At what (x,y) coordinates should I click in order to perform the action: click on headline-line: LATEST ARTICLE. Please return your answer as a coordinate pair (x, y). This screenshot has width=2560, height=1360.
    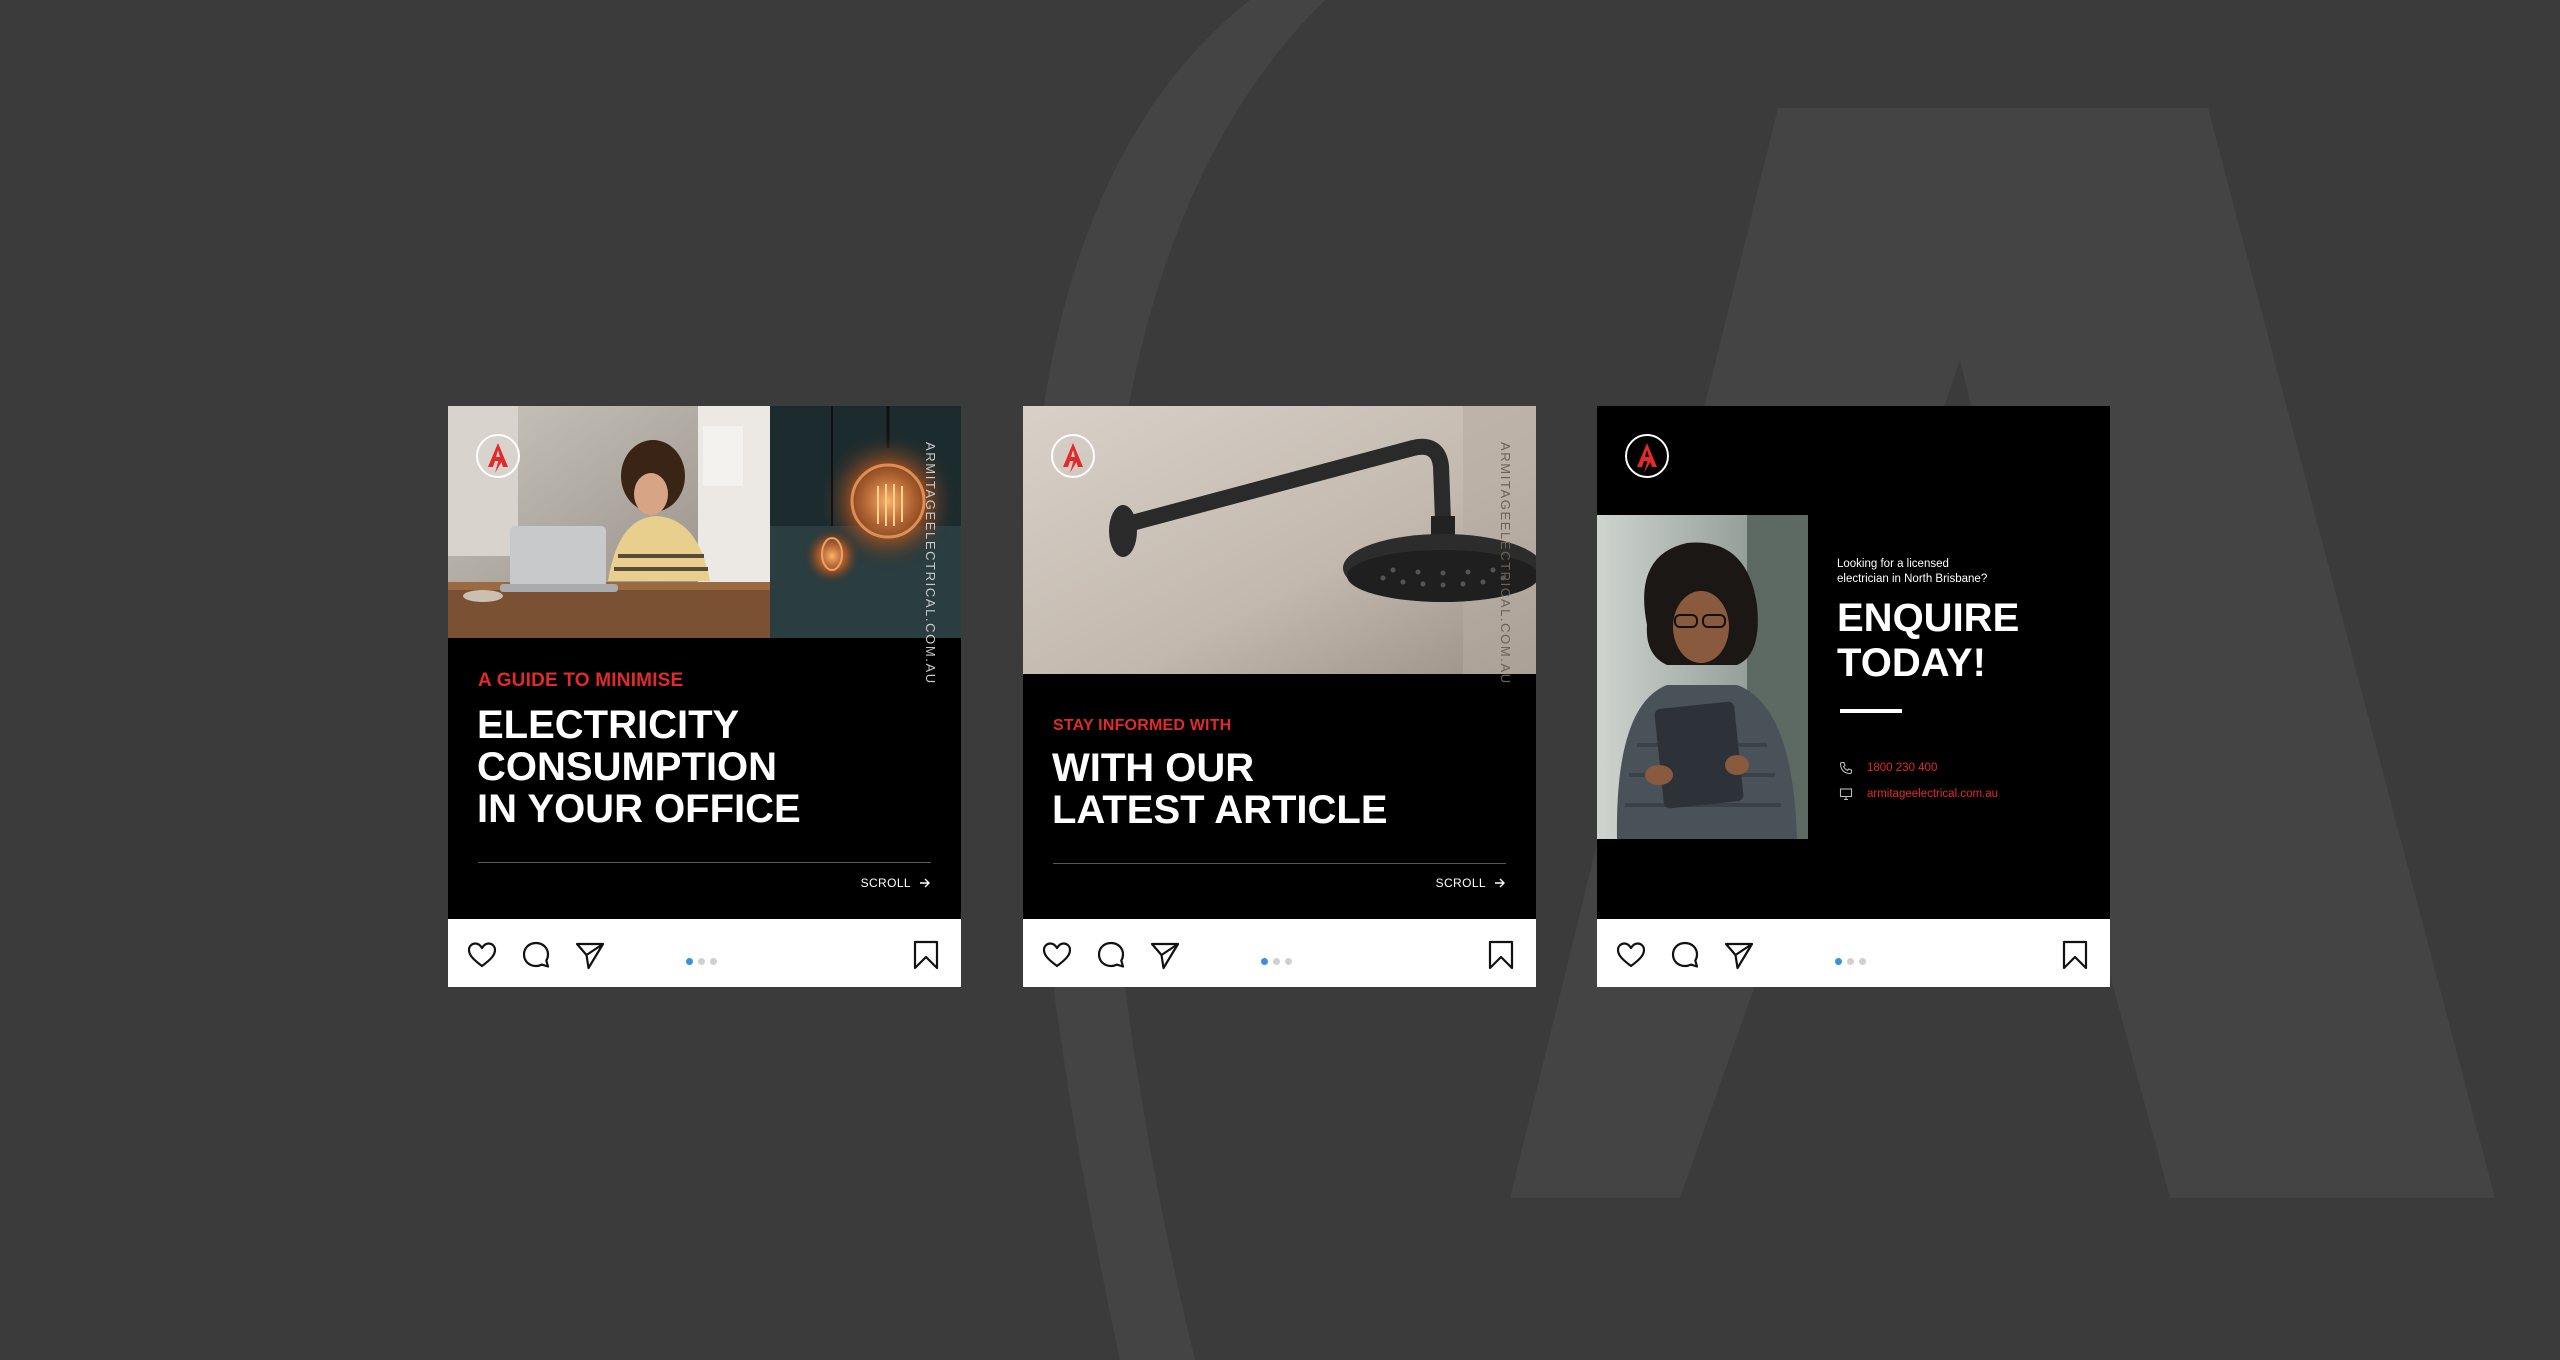
    Looking at the image, I should click on (1220, 810).